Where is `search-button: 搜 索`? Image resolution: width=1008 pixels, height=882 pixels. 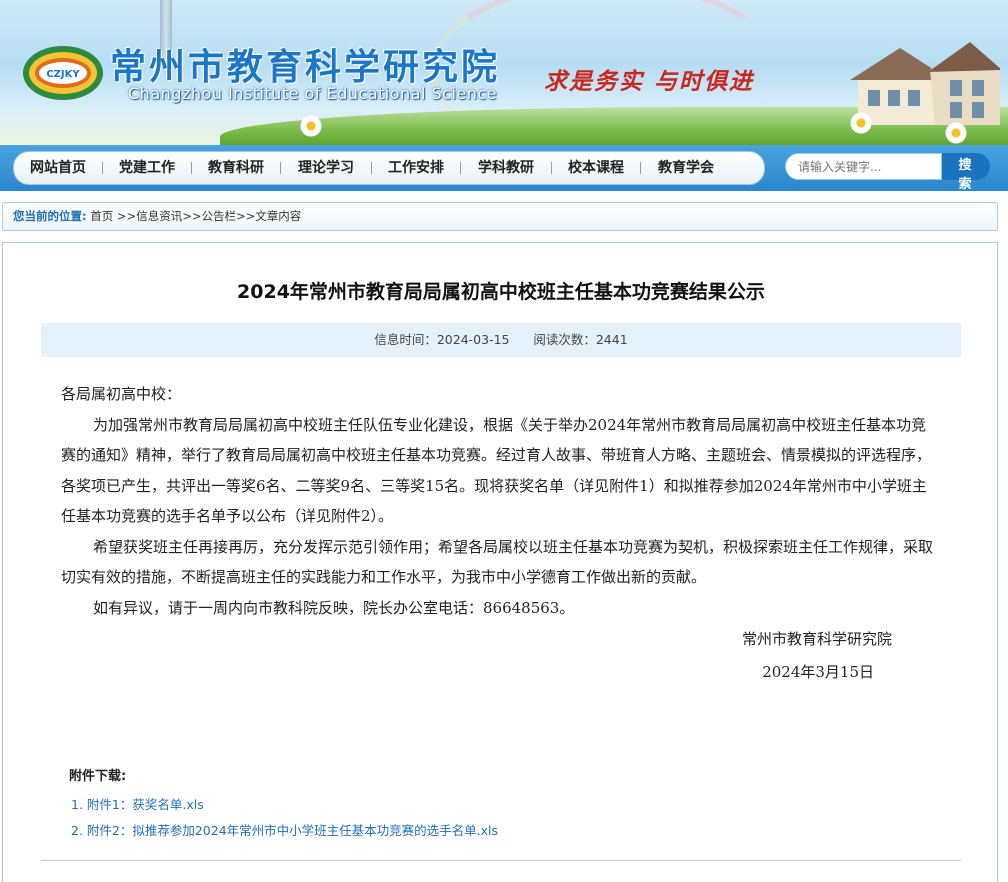 search-button: 搜 索 is located at coordinates (966, 172).